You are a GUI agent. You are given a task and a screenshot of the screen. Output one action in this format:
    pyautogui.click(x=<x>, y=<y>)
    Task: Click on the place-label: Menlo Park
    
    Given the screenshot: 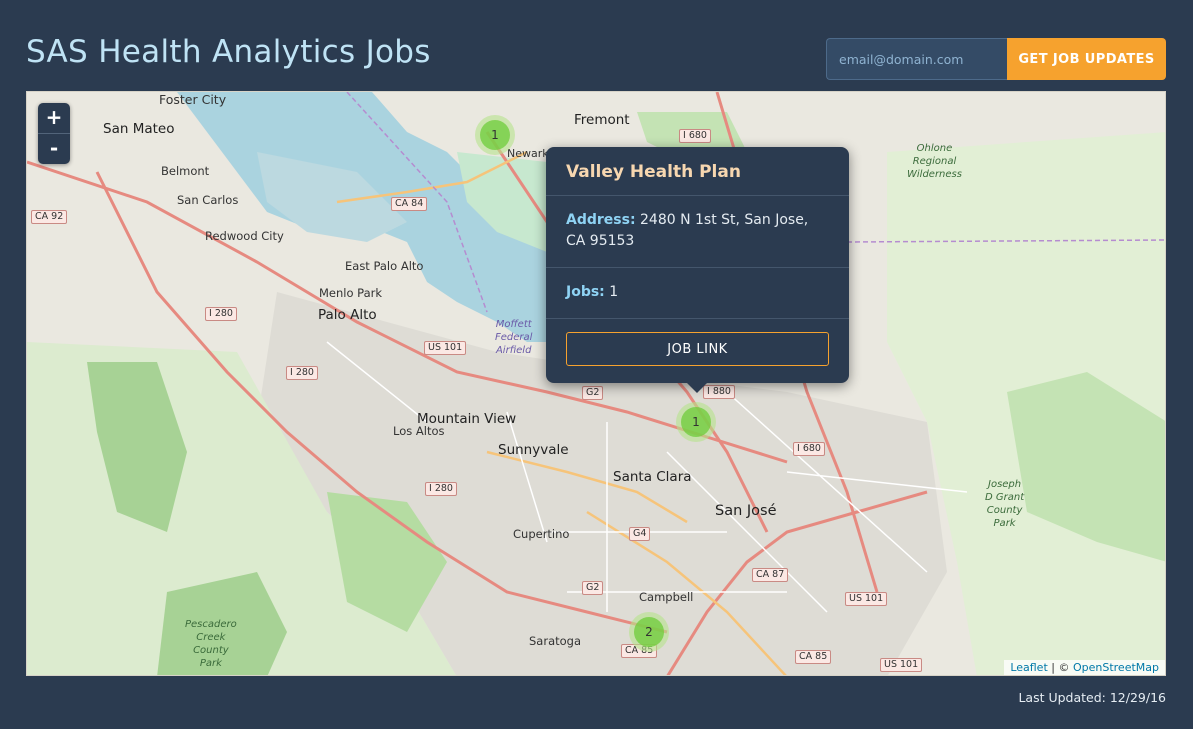 What is the action you would take?
    pyautogui.click(x=351, y=293)
    